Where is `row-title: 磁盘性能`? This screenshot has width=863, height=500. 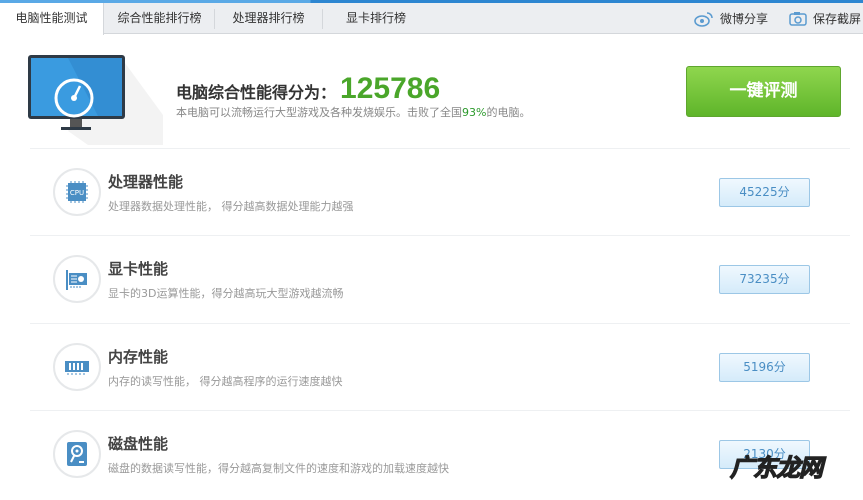
row-title: 磁盘性能 is located at coordinates (138, 444).